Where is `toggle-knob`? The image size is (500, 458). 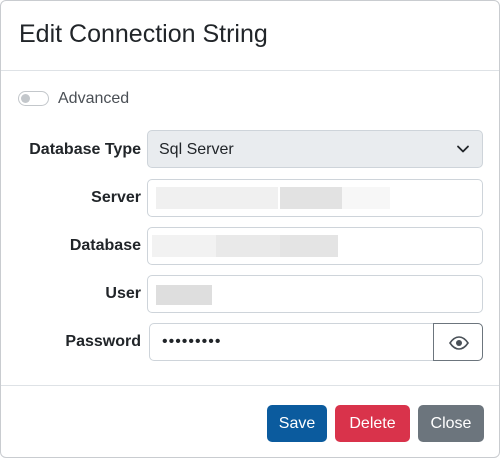 toggle-knob is located at coordinates (25, 98).